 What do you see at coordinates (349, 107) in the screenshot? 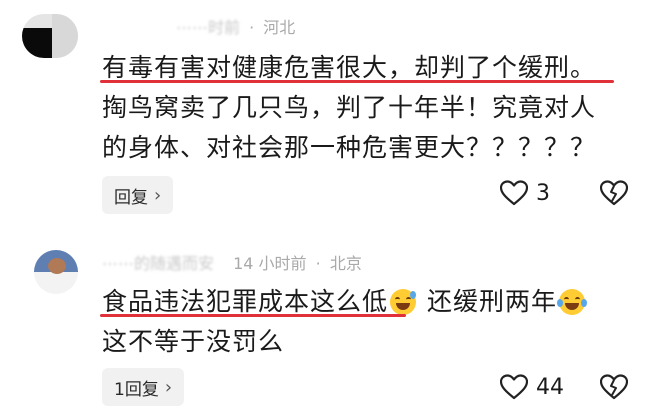
I see `comment-text-line: 掏鸟窝卖了几只鸟，判了十年半！究竟对人` at bounding box center [349, 107].